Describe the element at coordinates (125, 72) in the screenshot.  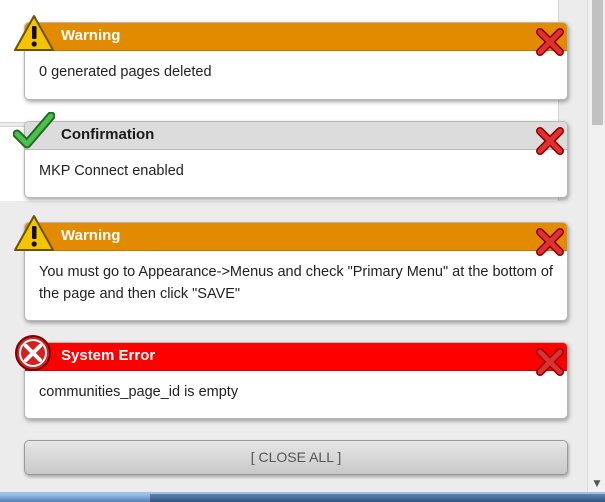
I see `notice-message: 0 generated pages deleted` at that location.